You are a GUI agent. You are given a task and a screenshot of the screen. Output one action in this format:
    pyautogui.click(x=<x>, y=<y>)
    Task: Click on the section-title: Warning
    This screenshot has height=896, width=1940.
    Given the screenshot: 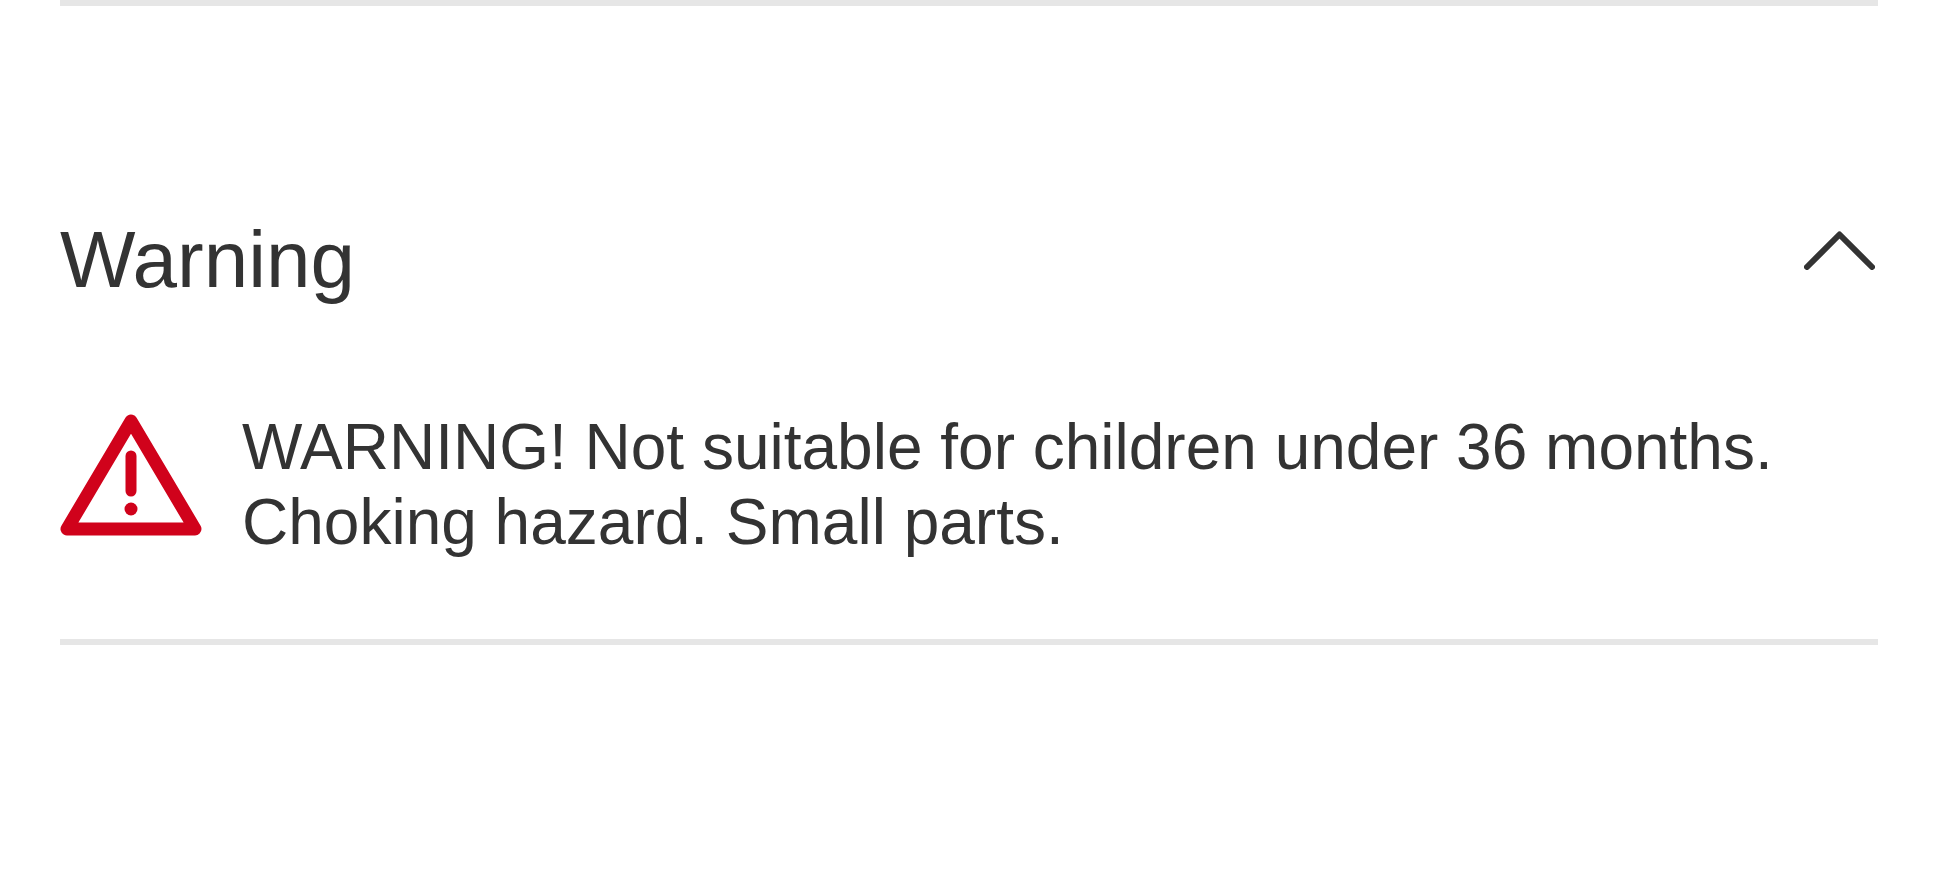 What is the action you would take?
    pyautogui.click(x=207, y=260)
    